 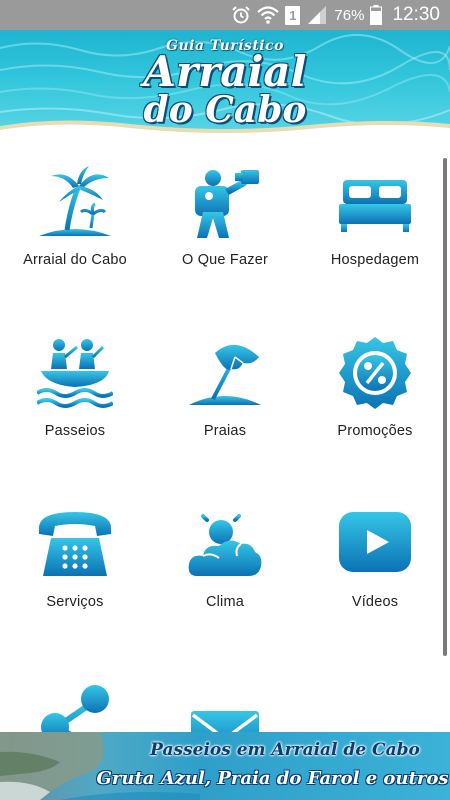 I want to click on share-icon, so click(x=75, y=708).